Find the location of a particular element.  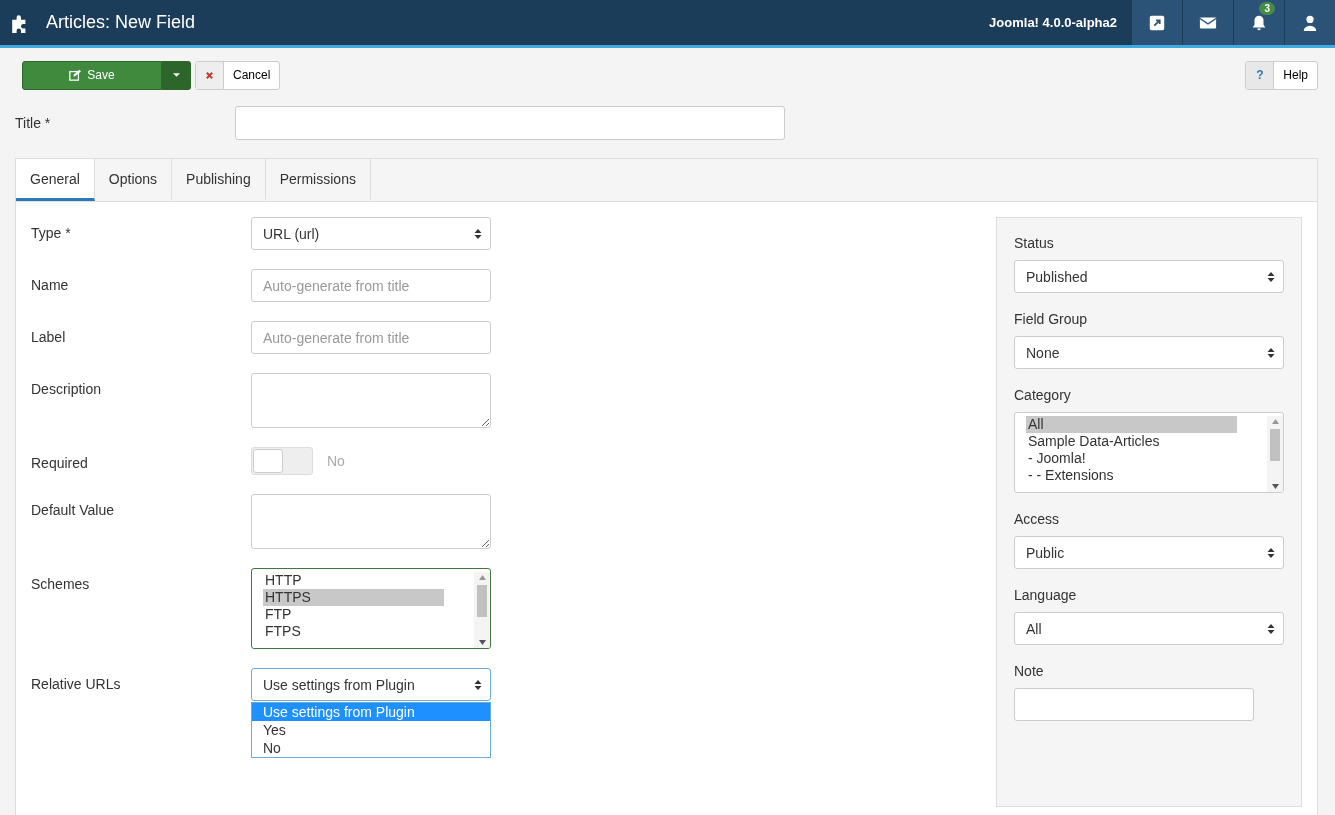

field-label: Label is located at coordinates (49, 337).